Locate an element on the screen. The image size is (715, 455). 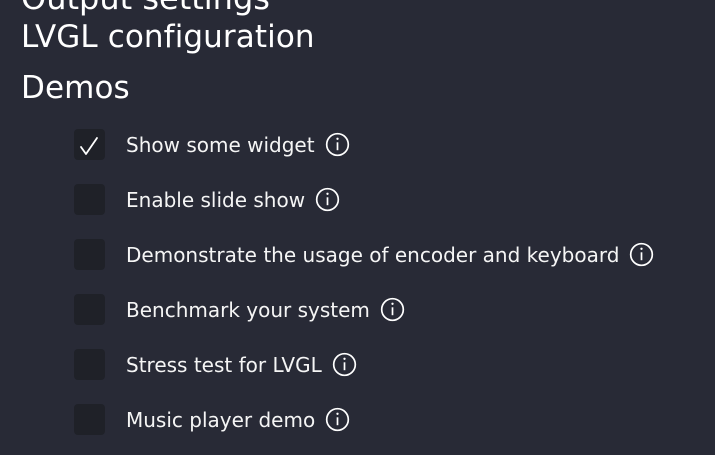
demo-option-stress-test: Stress test for LVGL is located at coordinates (364, 364).